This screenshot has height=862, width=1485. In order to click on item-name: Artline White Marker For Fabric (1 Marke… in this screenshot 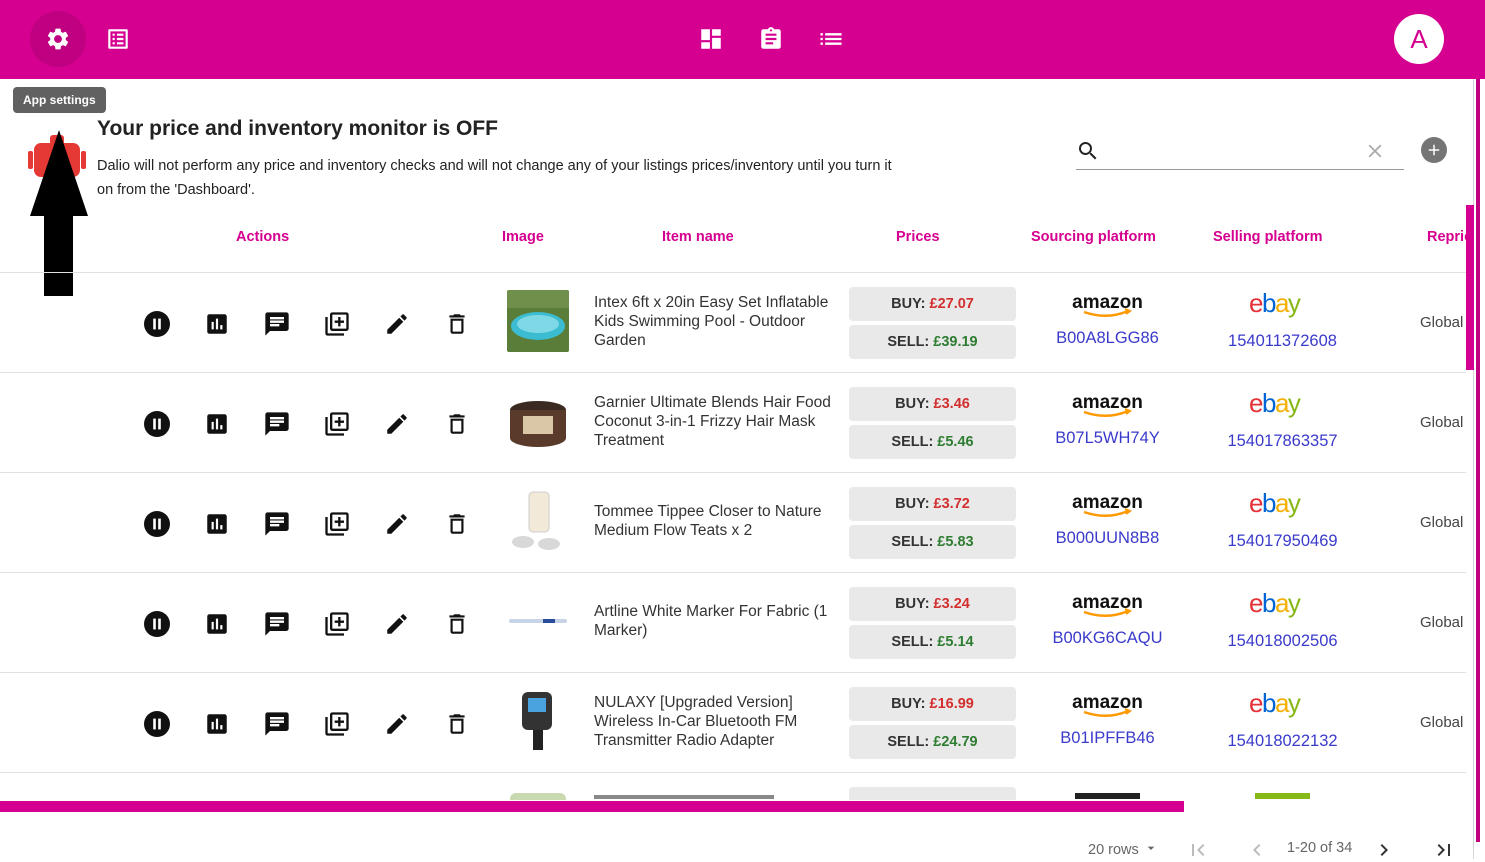, I will do `click(714, 621)`.